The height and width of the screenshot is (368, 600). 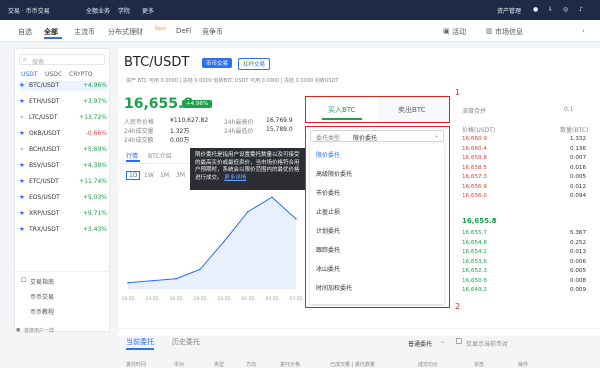 What do you see at coordinates (25, 32) in the screenshot?
I see `tab-favorites: 自选` at bounding box center [25, 32].